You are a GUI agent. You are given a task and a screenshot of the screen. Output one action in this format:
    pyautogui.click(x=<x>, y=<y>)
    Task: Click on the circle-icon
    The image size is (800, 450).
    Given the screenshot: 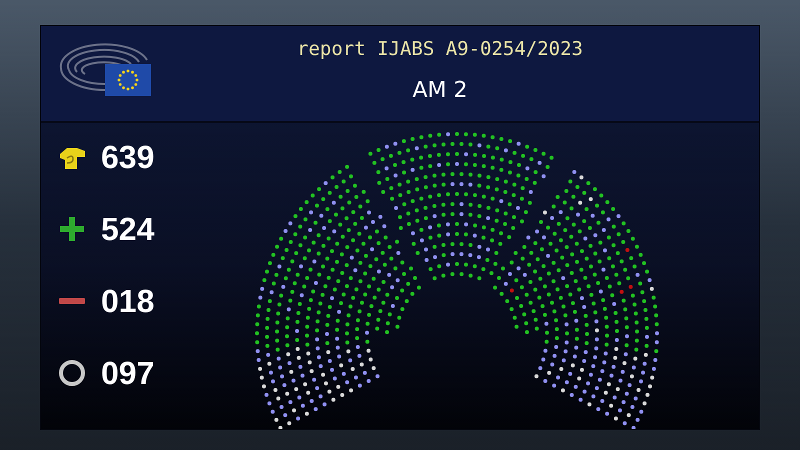 What is the action you would take?
    pyautogui.click(x=72, y=373)
    